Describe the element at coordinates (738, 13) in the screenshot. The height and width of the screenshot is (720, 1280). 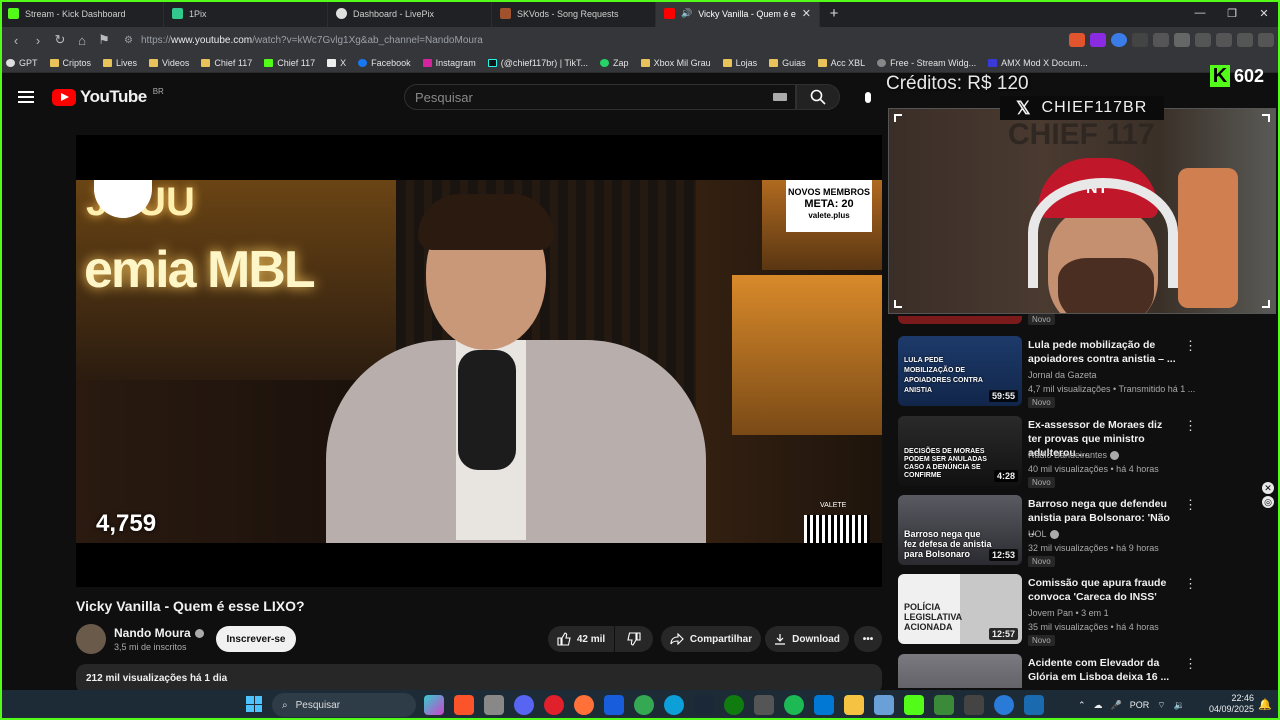
I see `tab-youtube-video: 🔊Vicky Vanilla - Quem é esse LIXO?✕` at that location.